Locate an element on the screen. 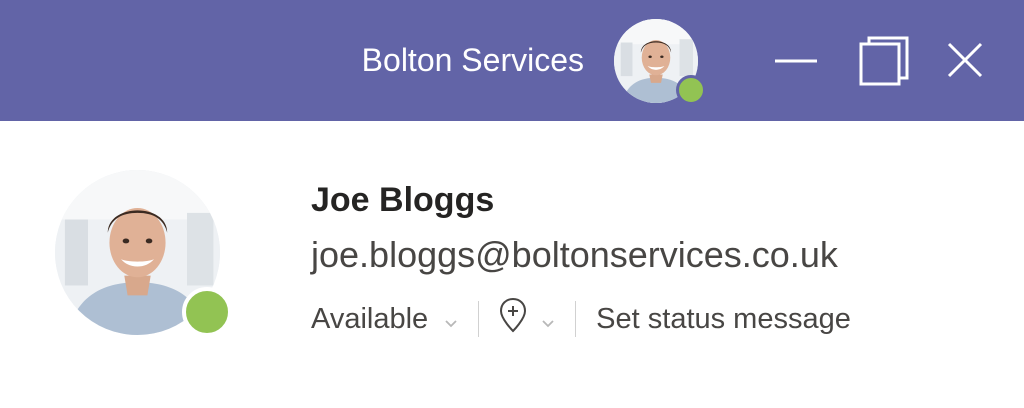 This screenshot has height=408, width=1024. set-status-message-button: Set status message is located at coordinates (723, 319).